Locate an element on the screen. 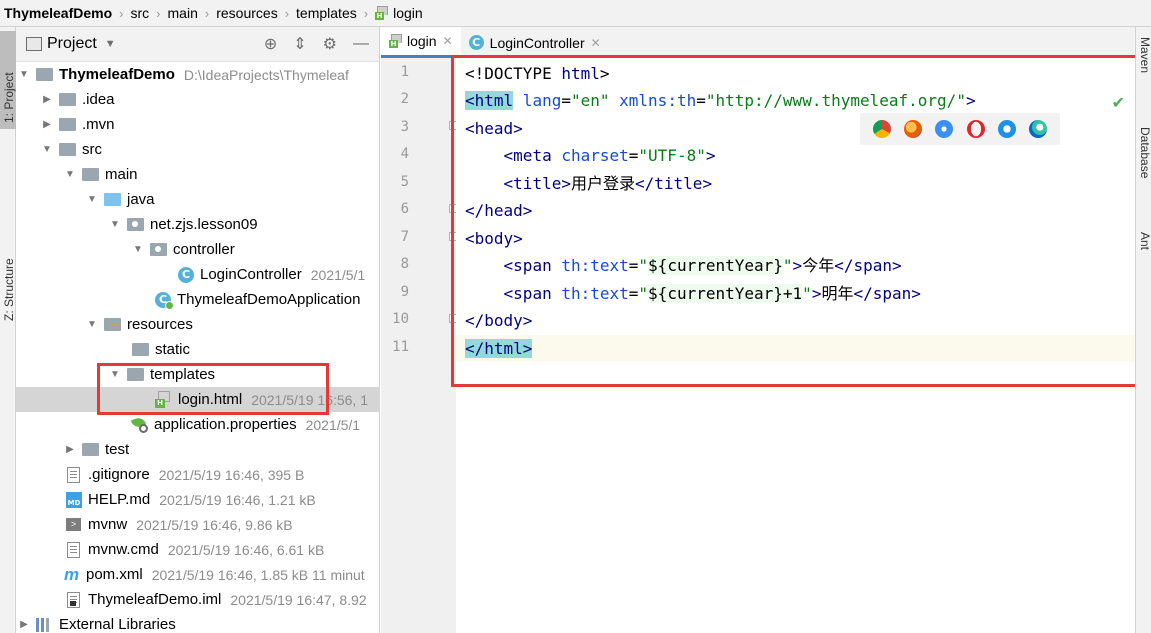 This screenshot has width=1151, height=633. module-file-icon is located at coordinates (73, 599).